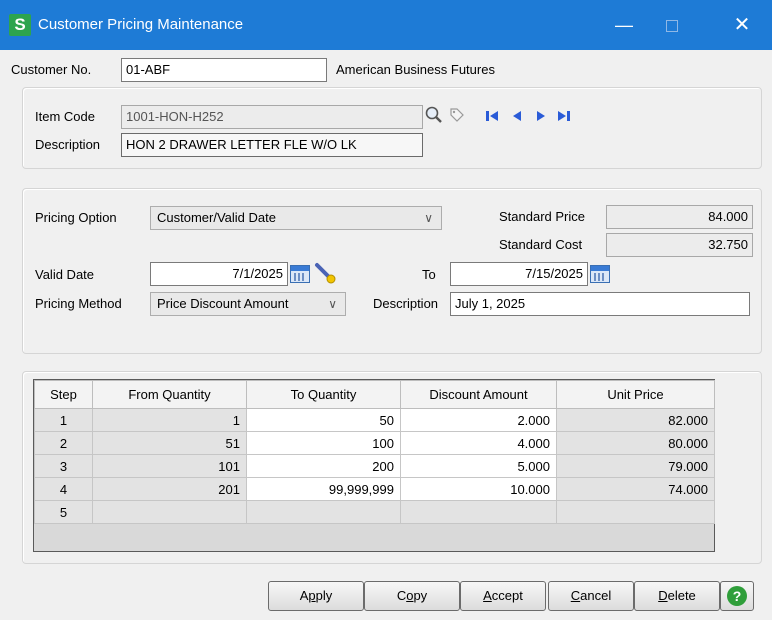  What do you see at coordinates (219, 274) in the screenshot?
I see `valid-date-field: 7/1/2025` at bounding box center [219, 274].